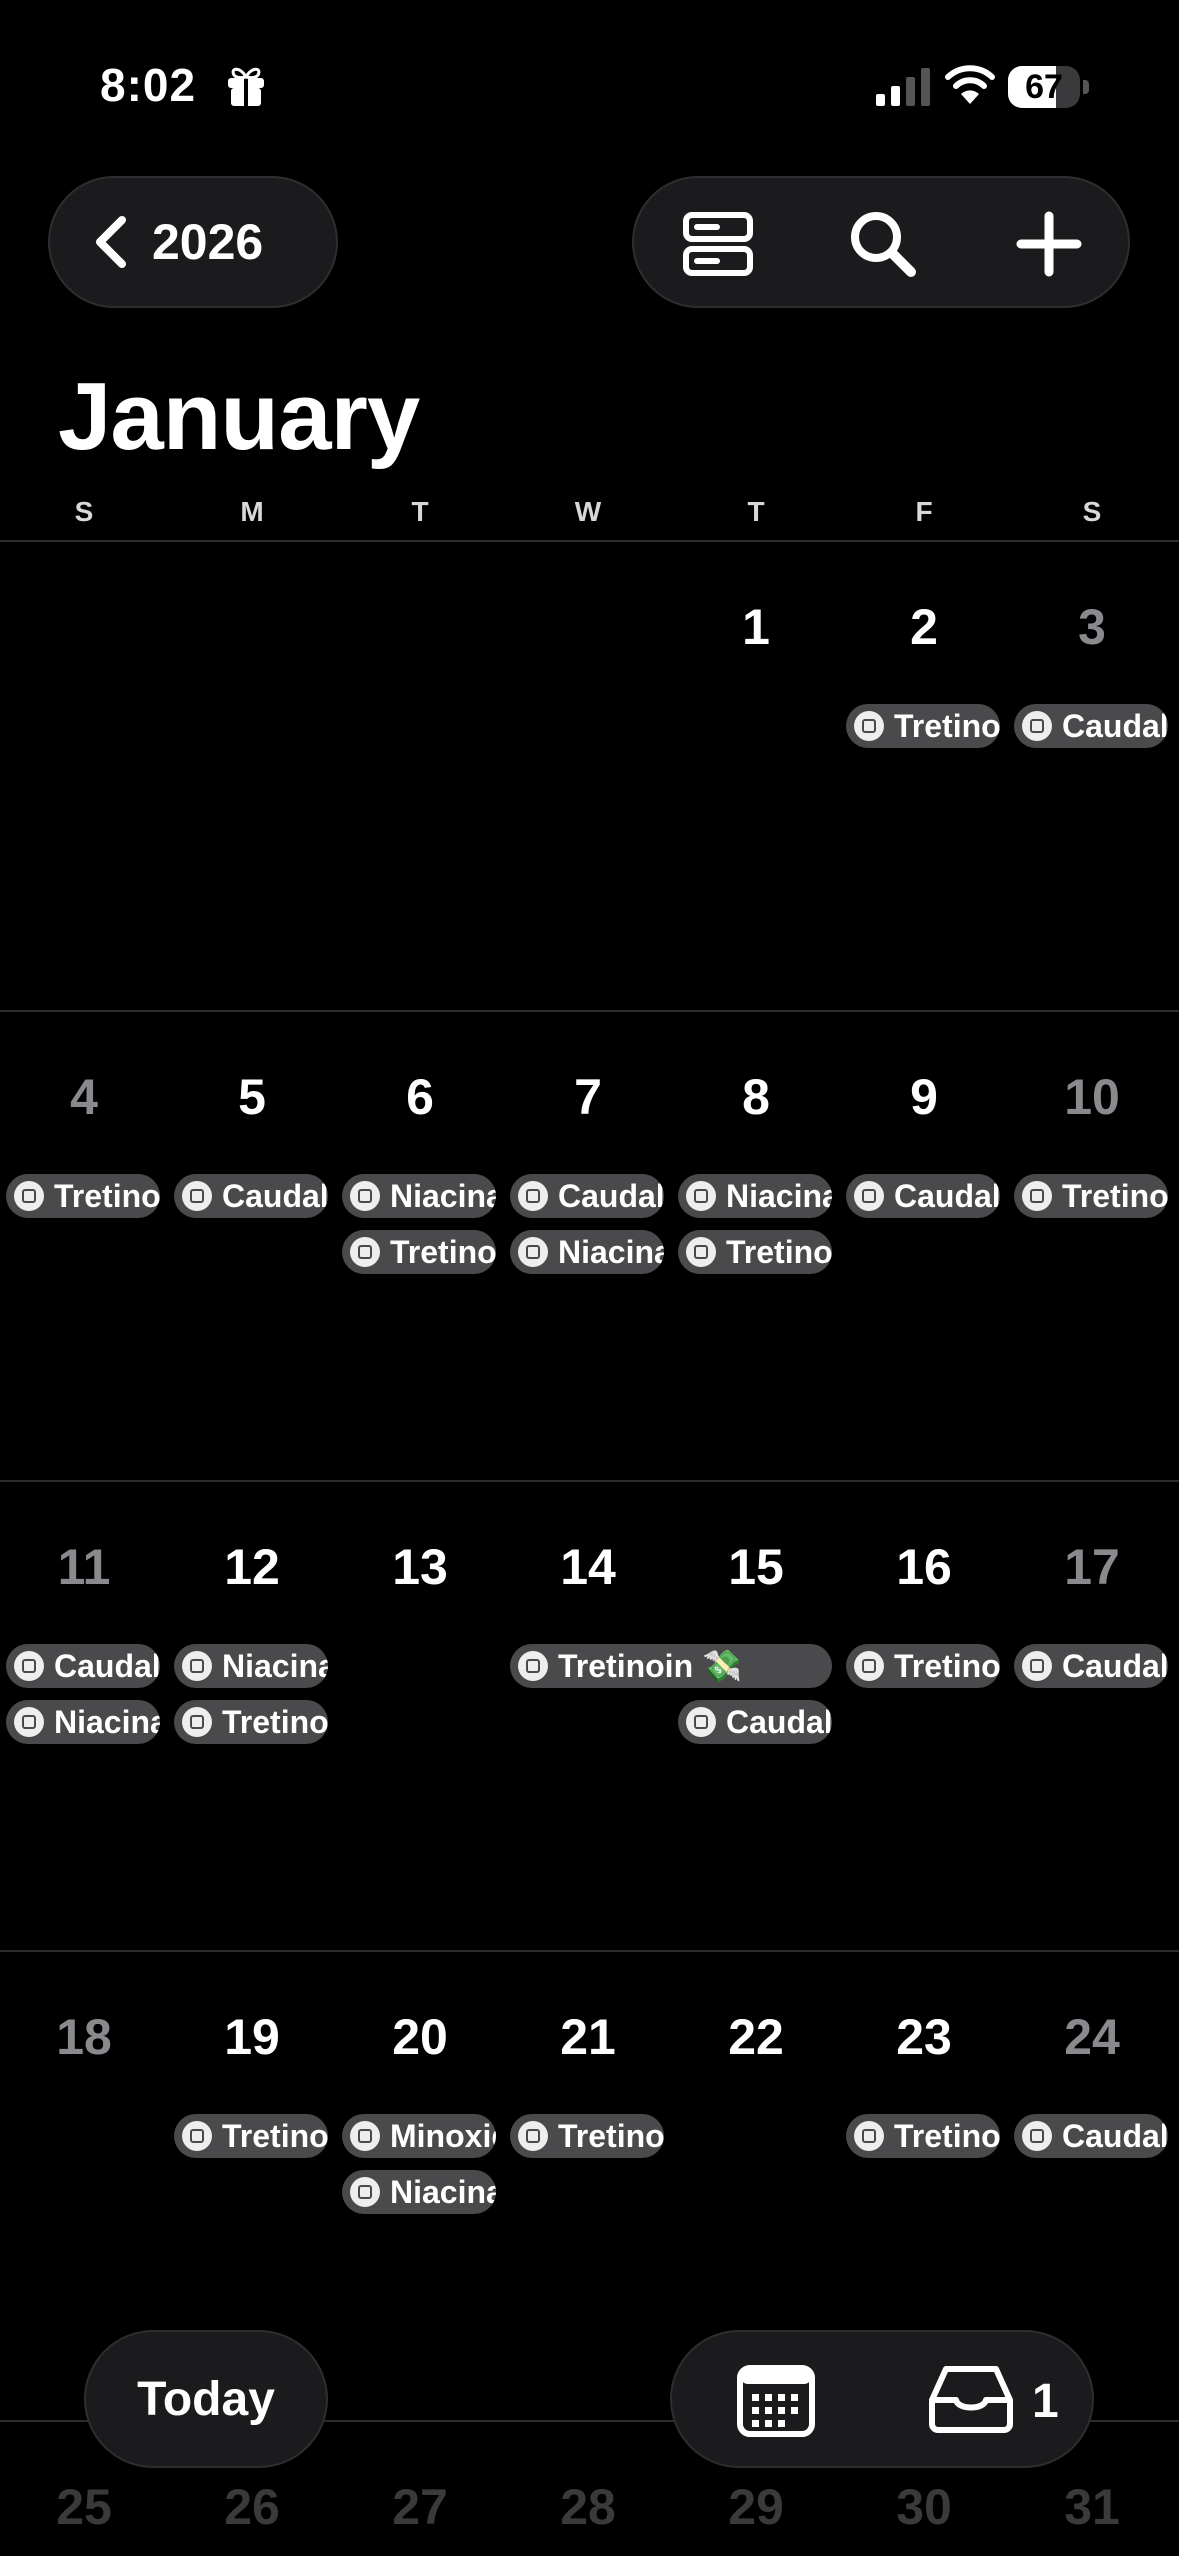 The width and height of the screenshot is (1179, 2556). I want to click on day-cell: 10, so click(1092, 1097).